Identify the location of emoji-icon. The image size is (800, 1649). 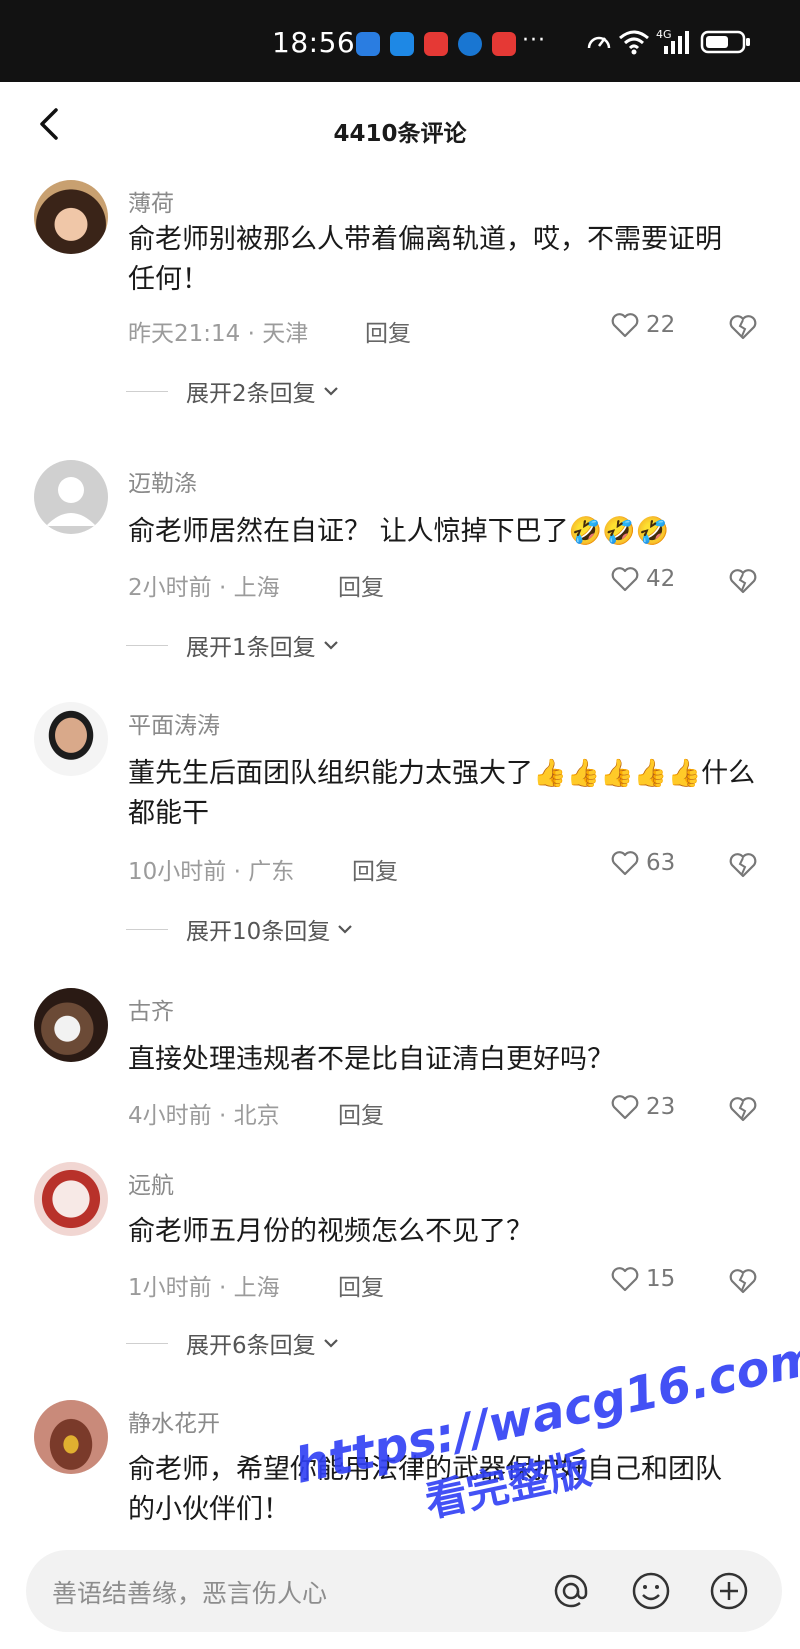
(651, 1591).